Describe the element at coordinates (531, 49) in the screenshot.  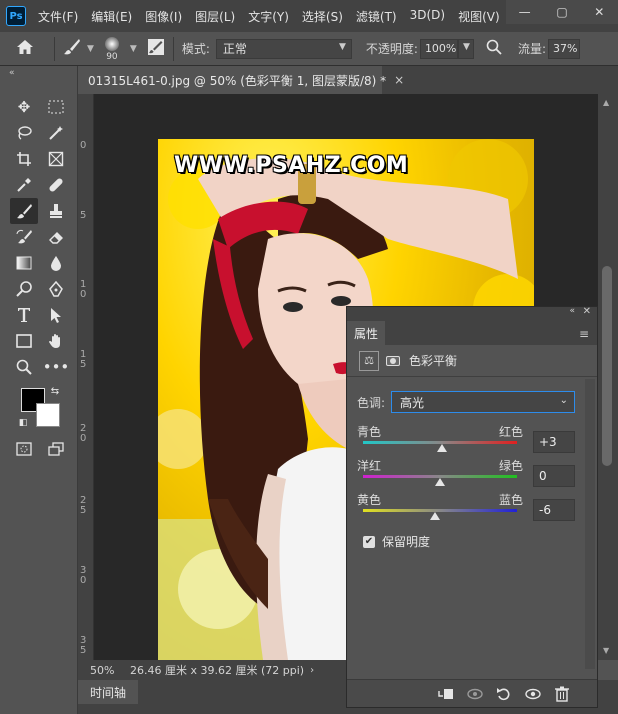
I see `flow-label: 流量:` at that location.